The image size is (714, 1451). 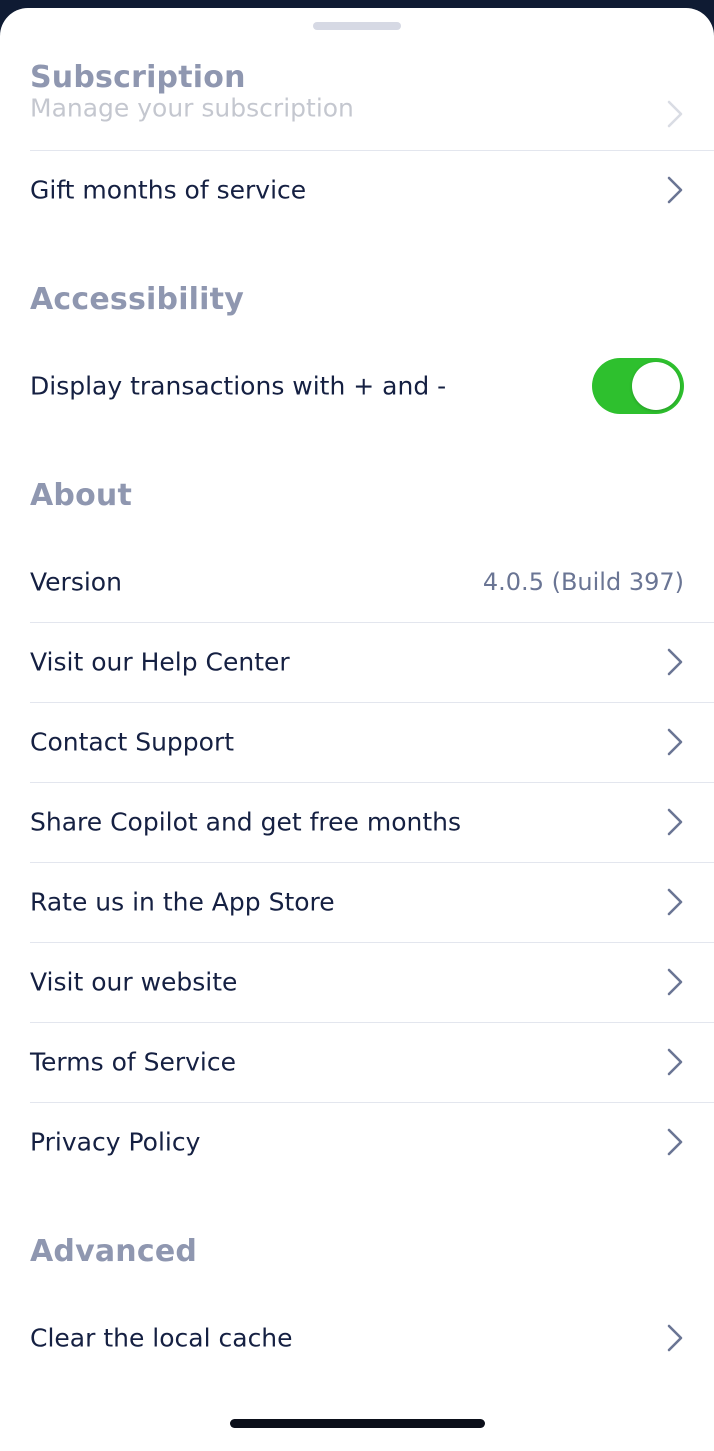 I want to click on display-transactions-toggle, so click(x=638, y=386).